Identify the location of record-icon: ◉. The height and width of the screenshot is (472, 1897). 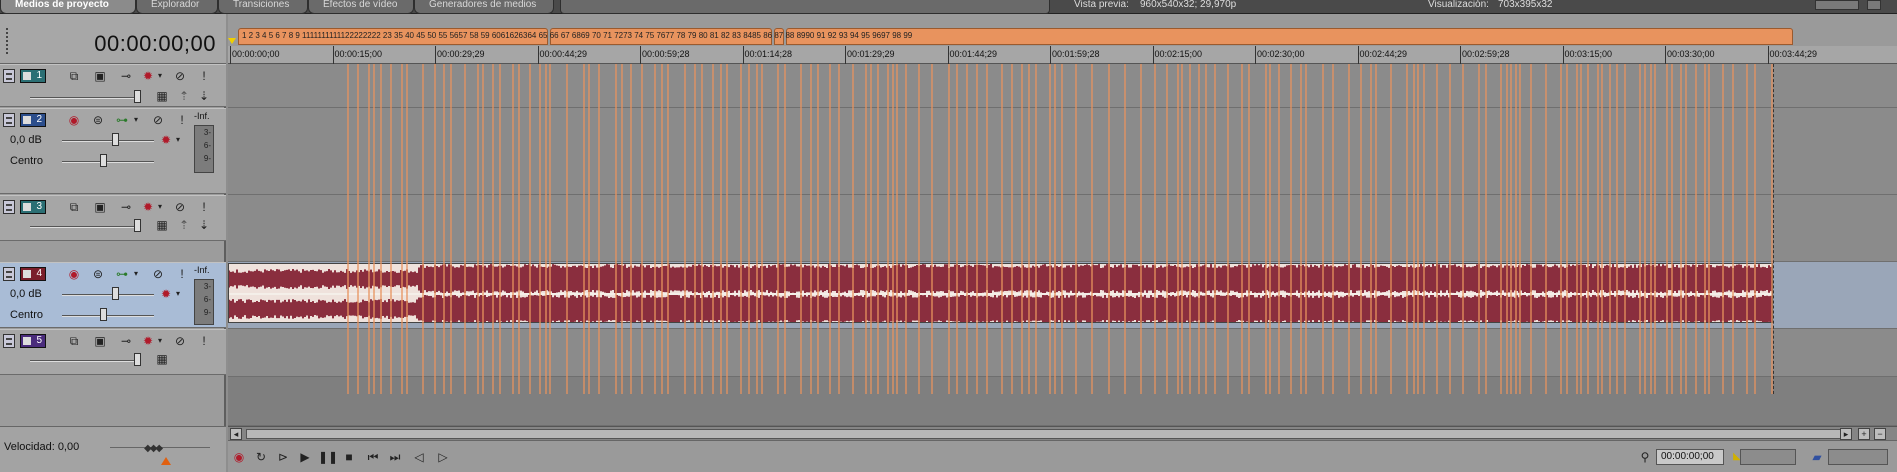
(239, 457).